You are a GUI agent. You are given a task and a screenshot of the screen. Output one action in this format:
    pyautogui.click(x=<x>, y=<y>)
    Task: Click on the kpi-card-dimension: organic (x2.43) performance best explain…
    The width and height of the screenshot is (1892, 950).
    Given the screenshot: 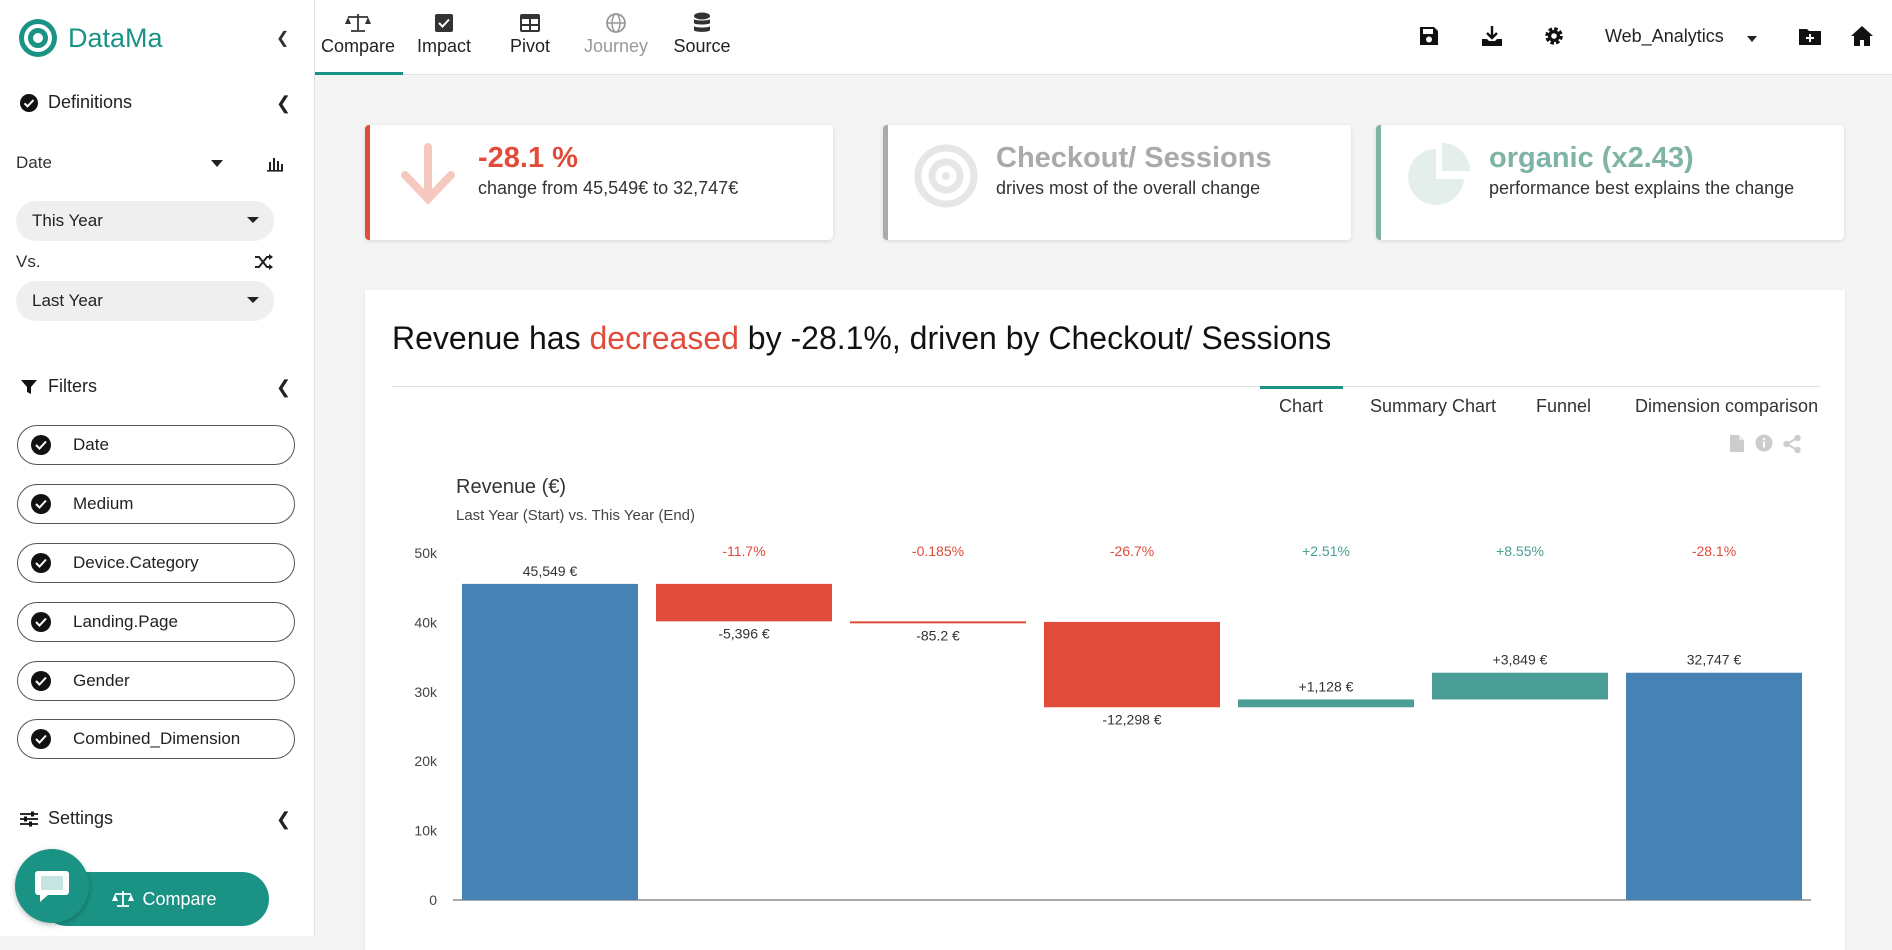 What is the action you would take?
    pyautogui.click(x=1610, y=182)
    